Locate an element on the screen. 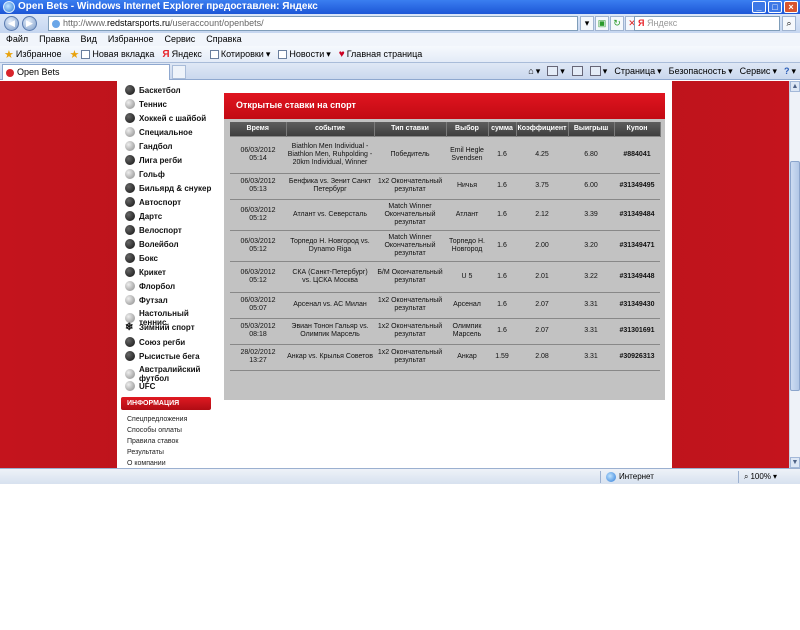  scroll-up-icon: ▲ is located at coordinates (795, 86).